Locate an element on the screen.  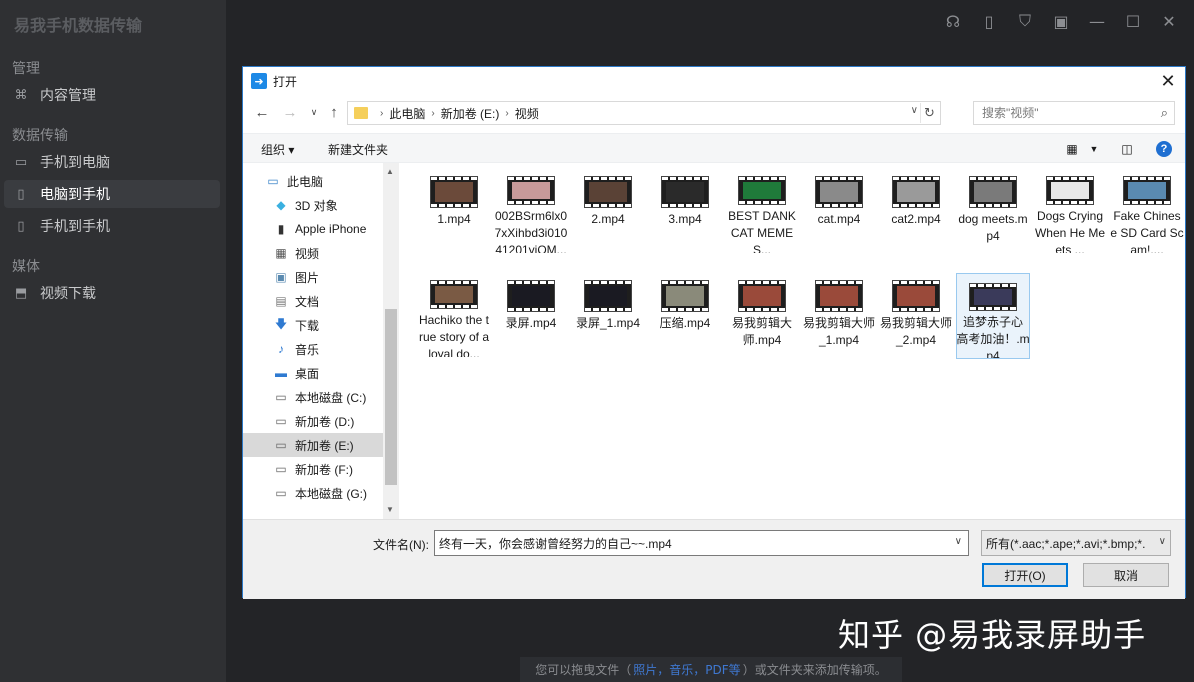
file-item: 2.mp4 is located at coordinates (608, 210).